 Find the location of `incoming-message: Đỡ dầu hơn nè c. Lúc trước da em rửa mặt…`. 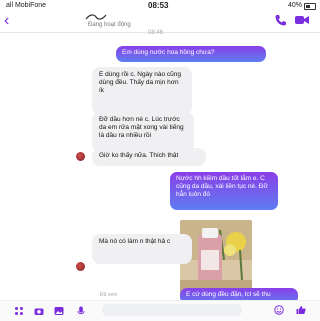

incoming-message: Đỡ dầu hơn nè c. Lúc trước da em rửa mặt… is located at coordinates (143, 132).